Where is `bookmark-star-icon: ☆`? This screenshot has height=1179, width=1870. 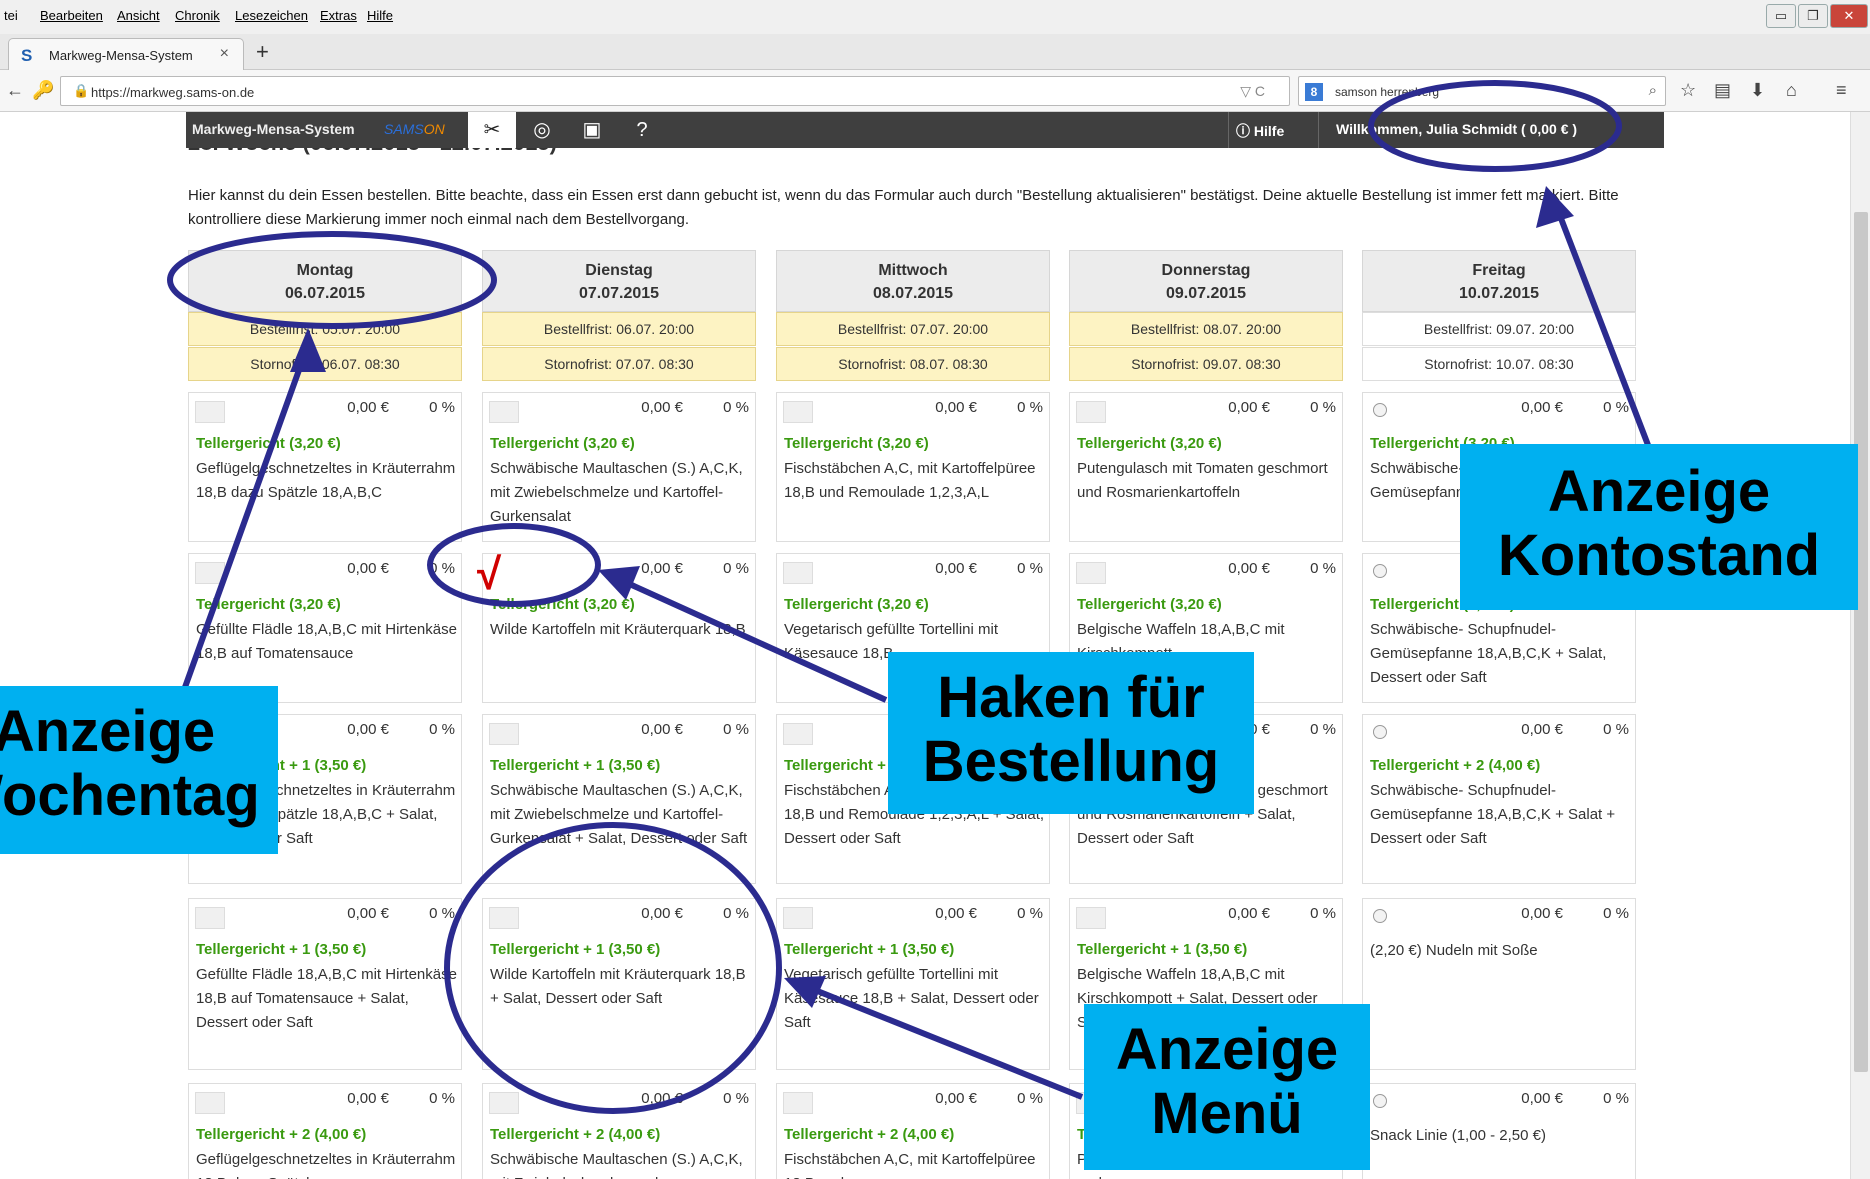 bookmark-star-icon: ☆ is located at coordinates (1688, 90).